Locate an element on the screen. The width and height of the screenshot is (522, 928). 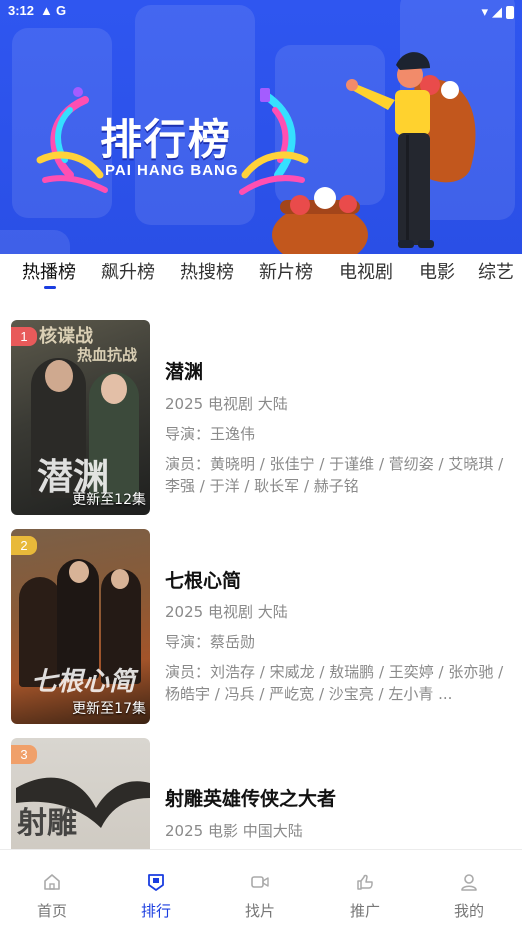
banner-title: 排行榜 is located at coordinates (166, 139).